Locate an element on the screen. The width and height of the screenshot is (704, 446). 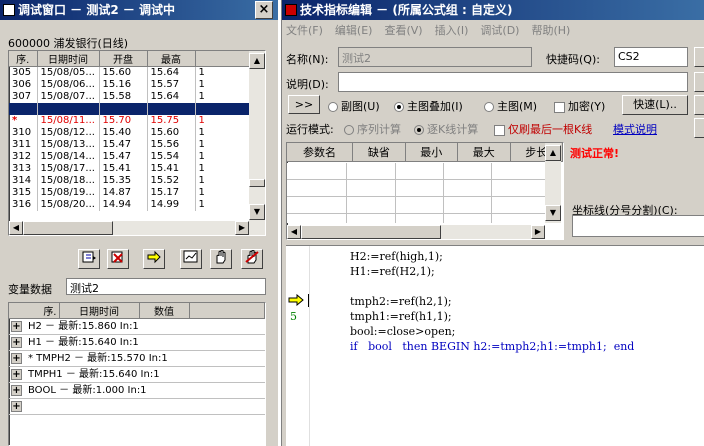
table-row: 306 15/08/06... 15.16 15.57 1 is located at coordinates (137, 84).